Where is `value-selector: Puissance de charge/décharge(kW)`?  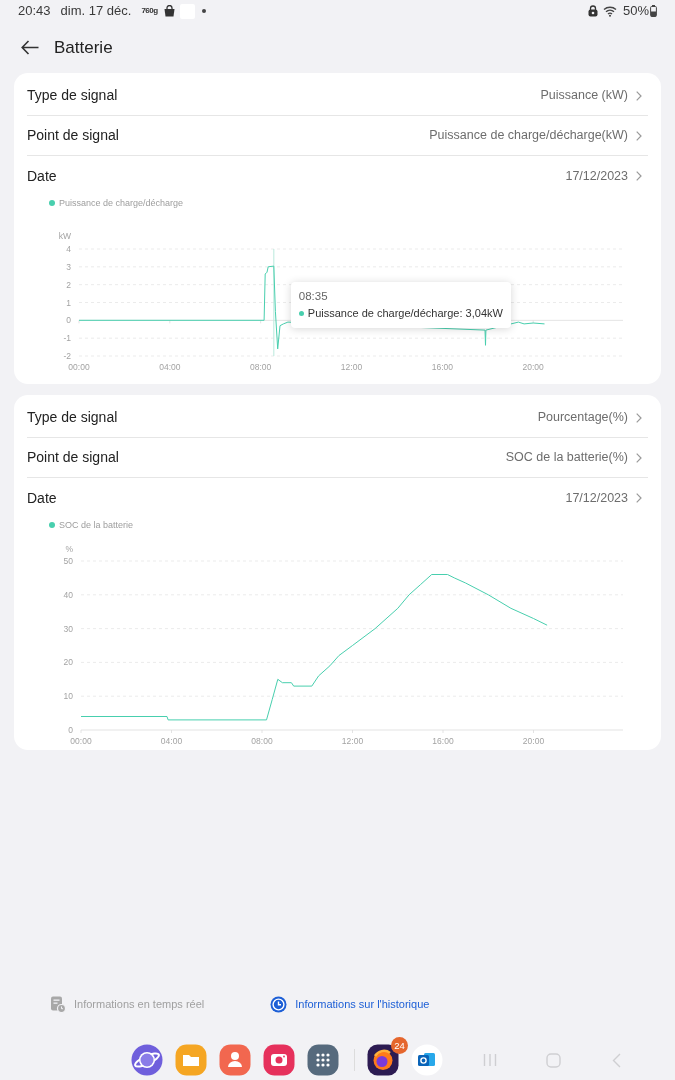
value-selector: Puissance de charge/décharge(kW) is located at coordinates (538, 135).